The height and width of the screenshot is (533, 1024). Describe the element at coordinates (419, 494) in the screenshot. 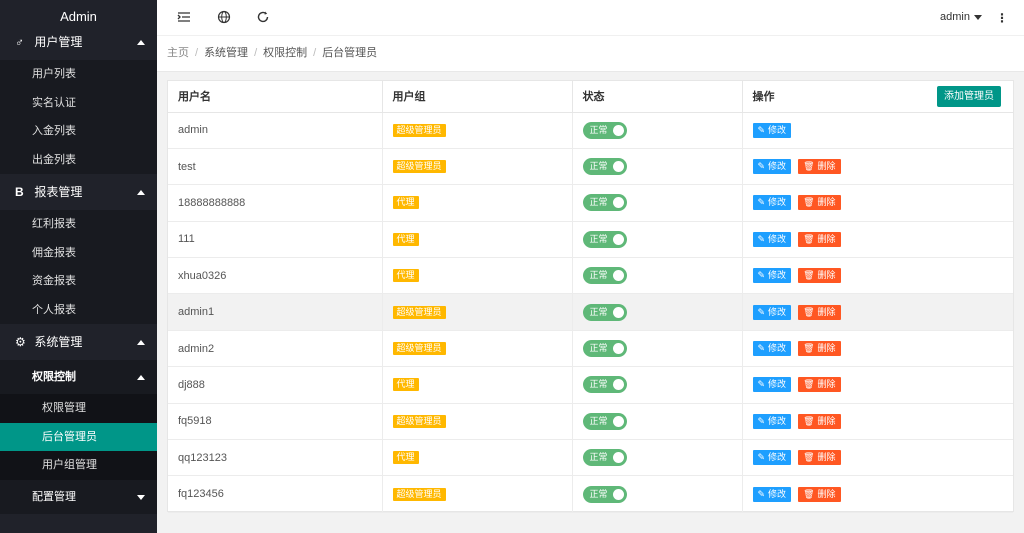

I see `group-badge: 超级管理员` at that location.